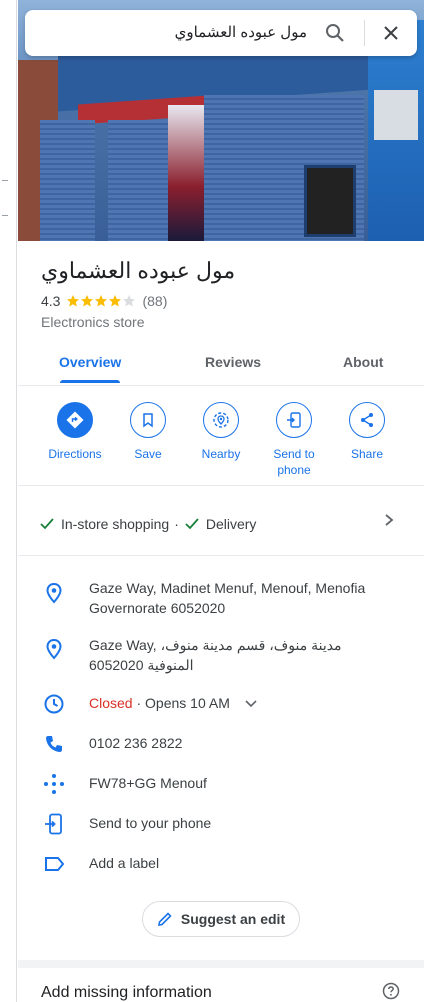 This screenshot has height=1002, width=424. I want to click on map-edge, so click(8, 501).